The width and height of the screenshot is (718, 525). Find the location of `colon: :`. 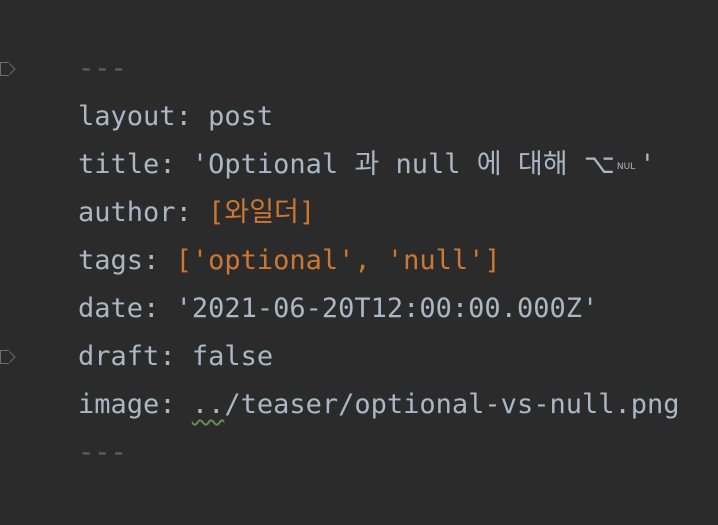

colon: : is located at coordinates (175, 404).